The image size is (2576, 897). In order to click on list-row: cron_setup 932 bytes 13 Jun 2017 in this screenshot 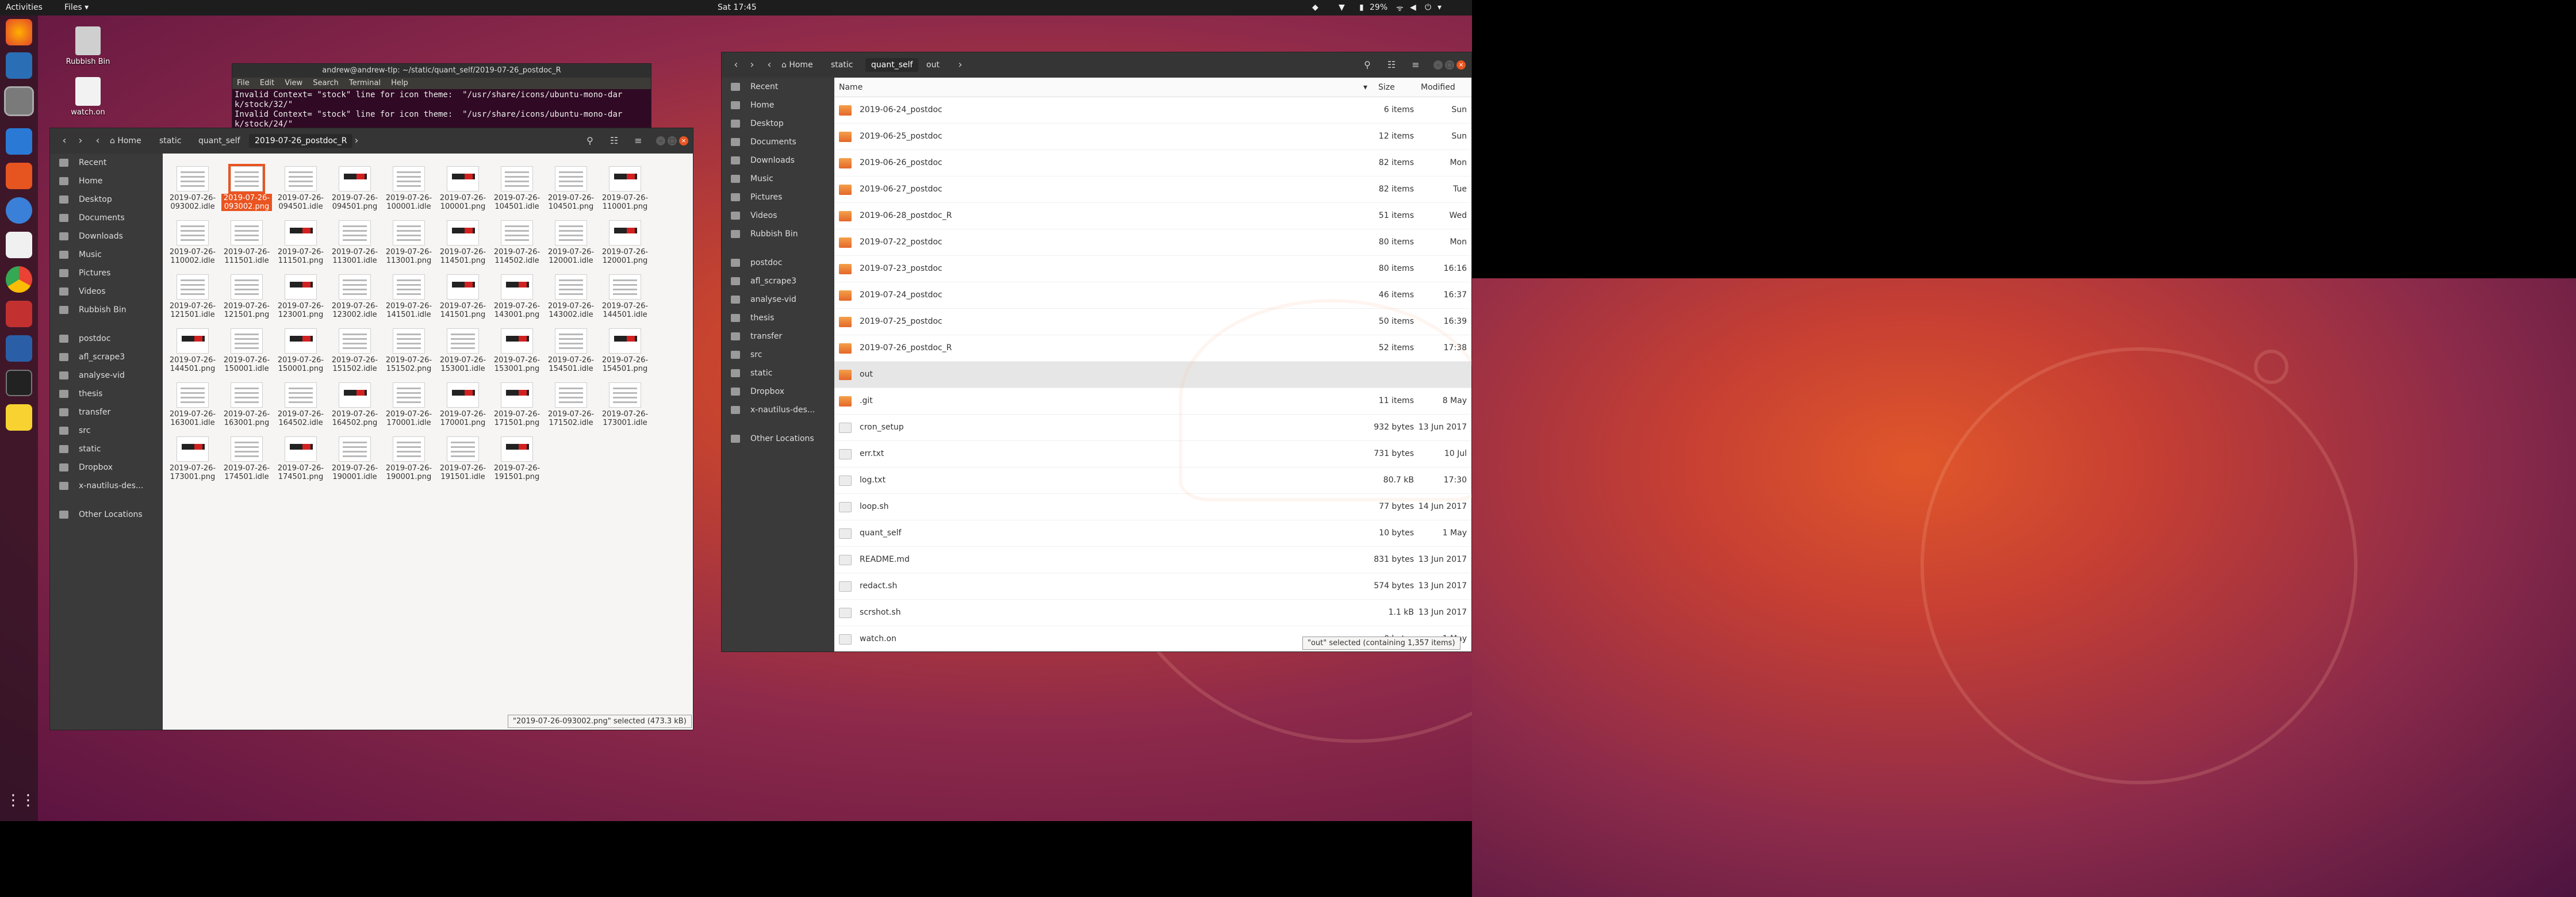, I will do `click(1152, 428)`.